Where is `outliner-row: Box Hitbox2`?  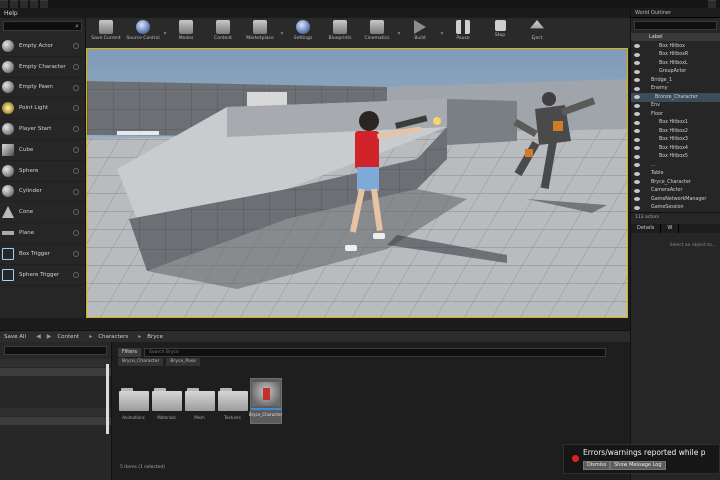 outliner-row: Box Hitbox2 is located at coordinates (675, 131).